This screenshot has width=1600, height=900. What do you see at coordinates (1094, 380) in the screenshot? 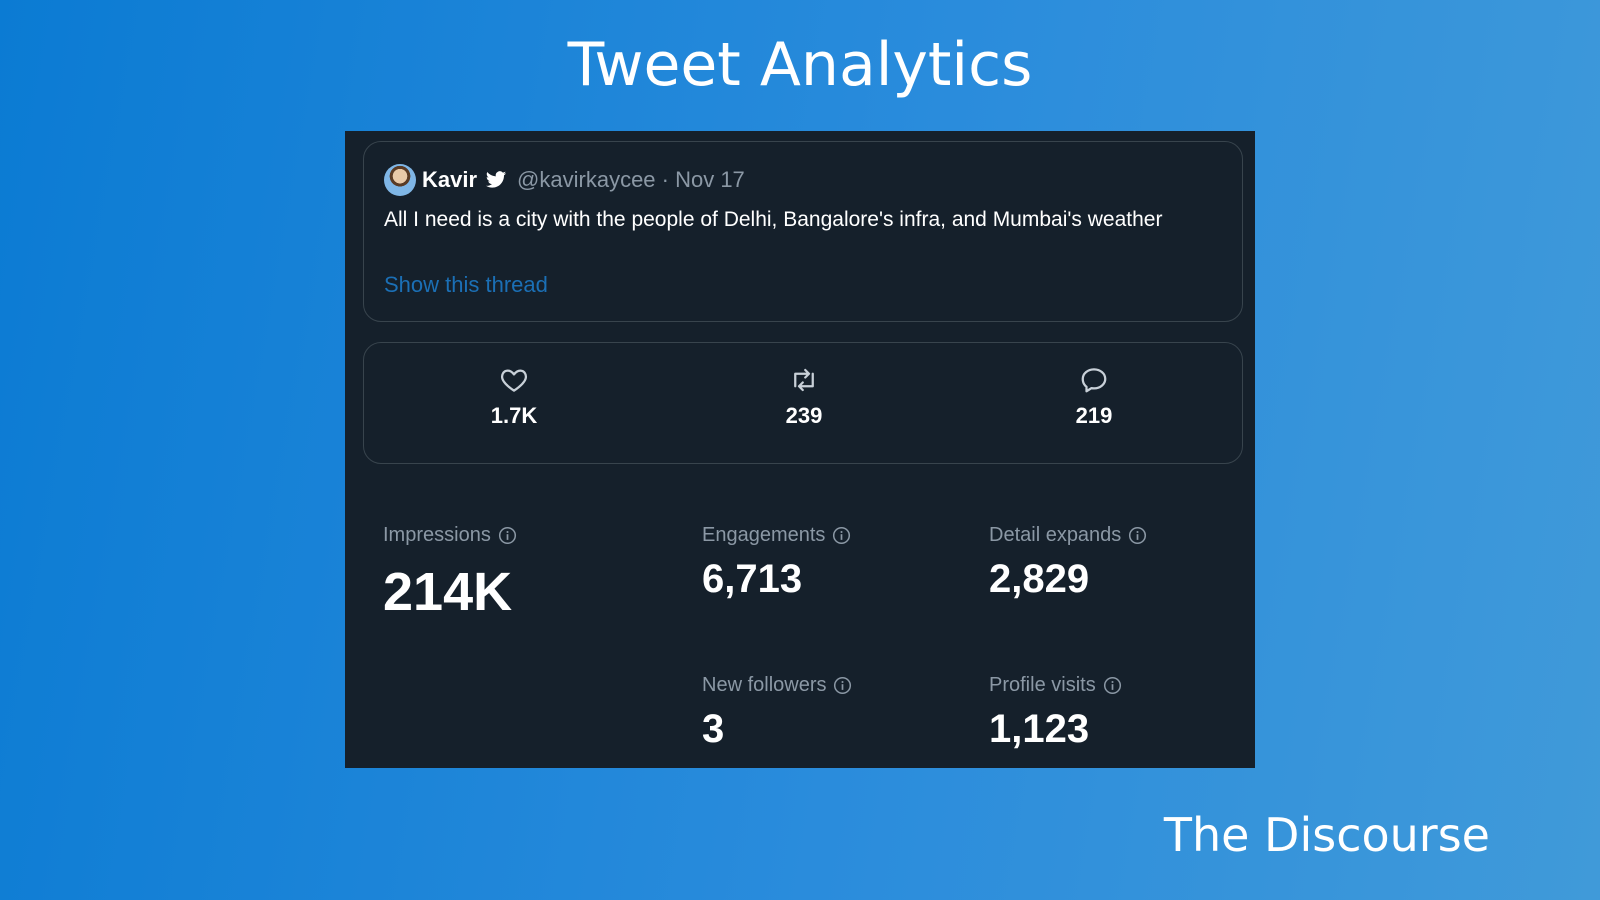
I see `reply-icon` at bounding box center [1094, 380].